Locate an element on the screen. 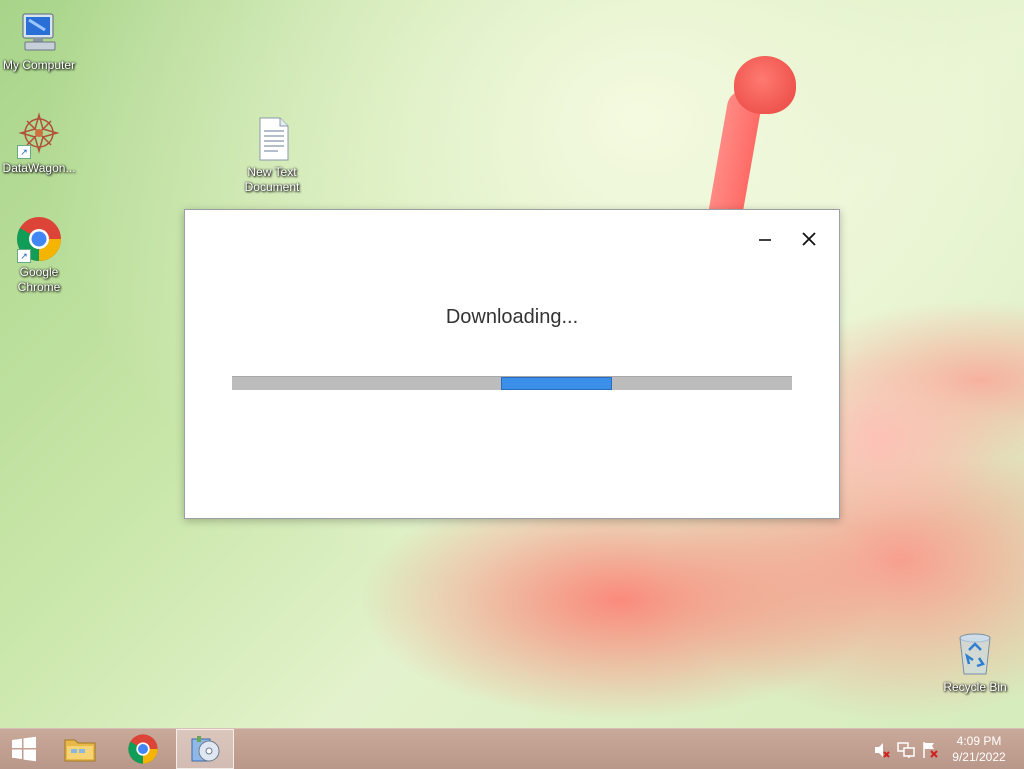  chrome-icon: ↗ is located at coordinates (39, 239).